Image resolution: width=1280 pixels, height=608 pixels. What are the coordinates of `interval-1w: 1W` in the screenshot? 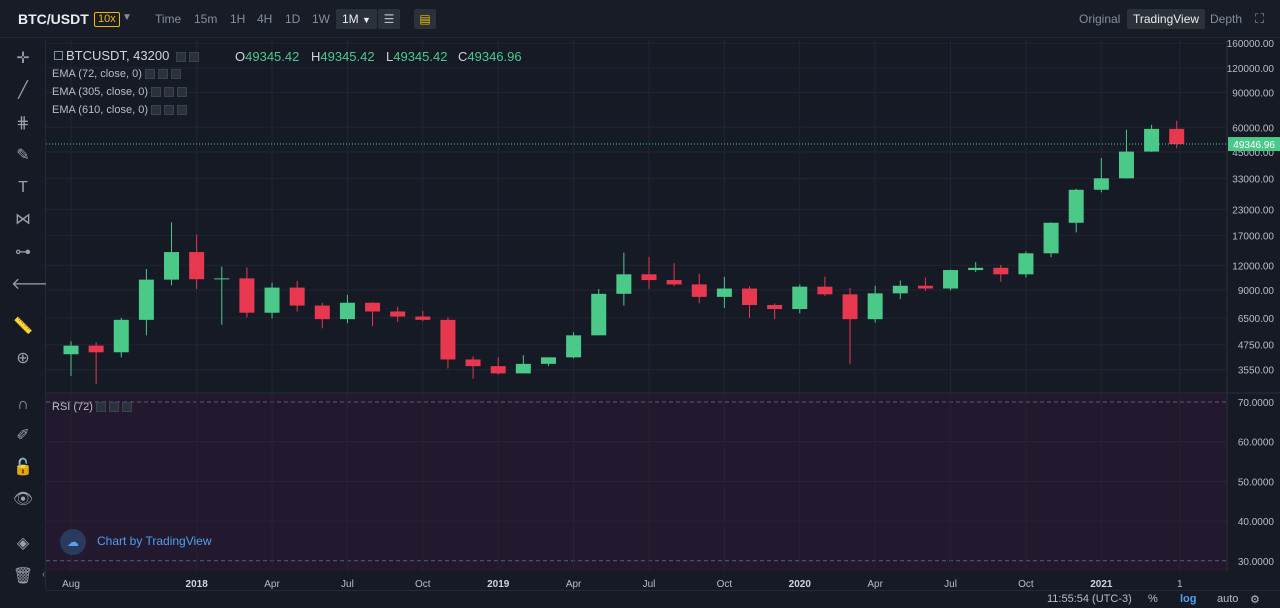 It's located at (321, 19).